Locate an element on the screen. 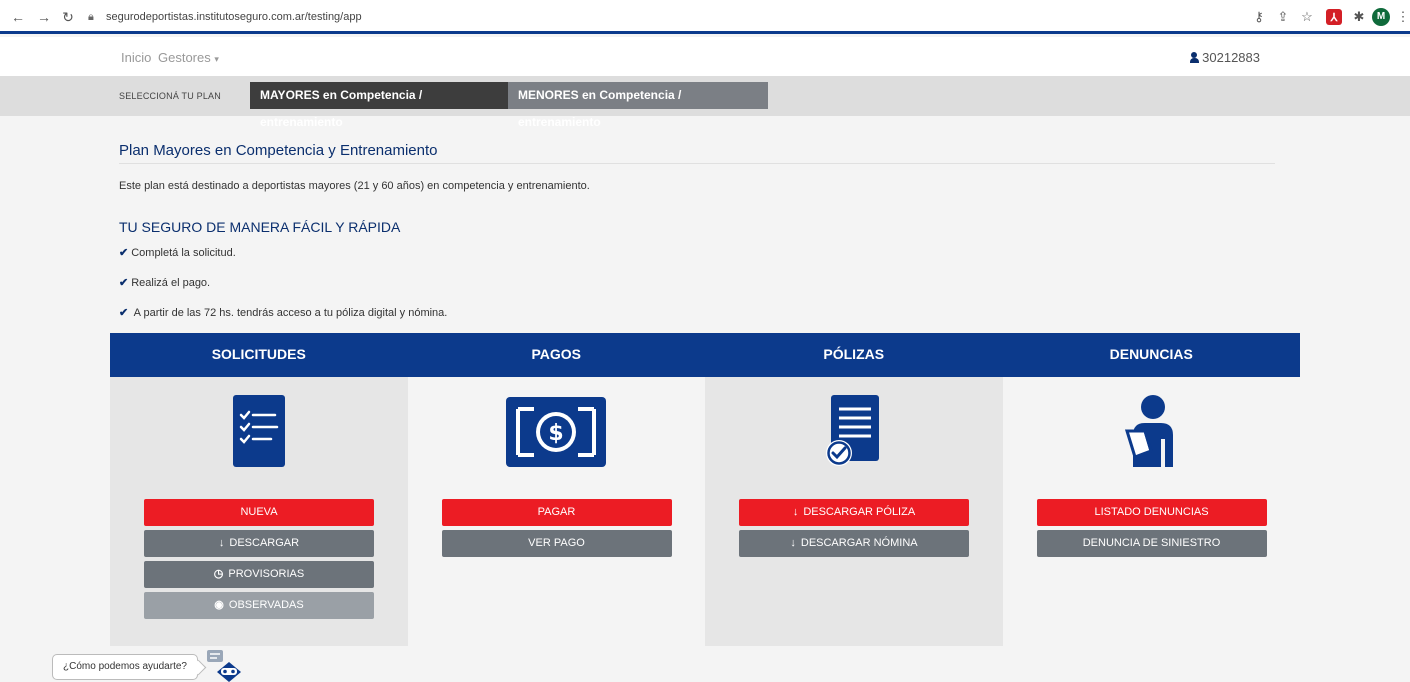 Image resolution: width=1410 pixels, height=682 pixels. button-label: PROVISORIAS is located at coordinates (266, 574).